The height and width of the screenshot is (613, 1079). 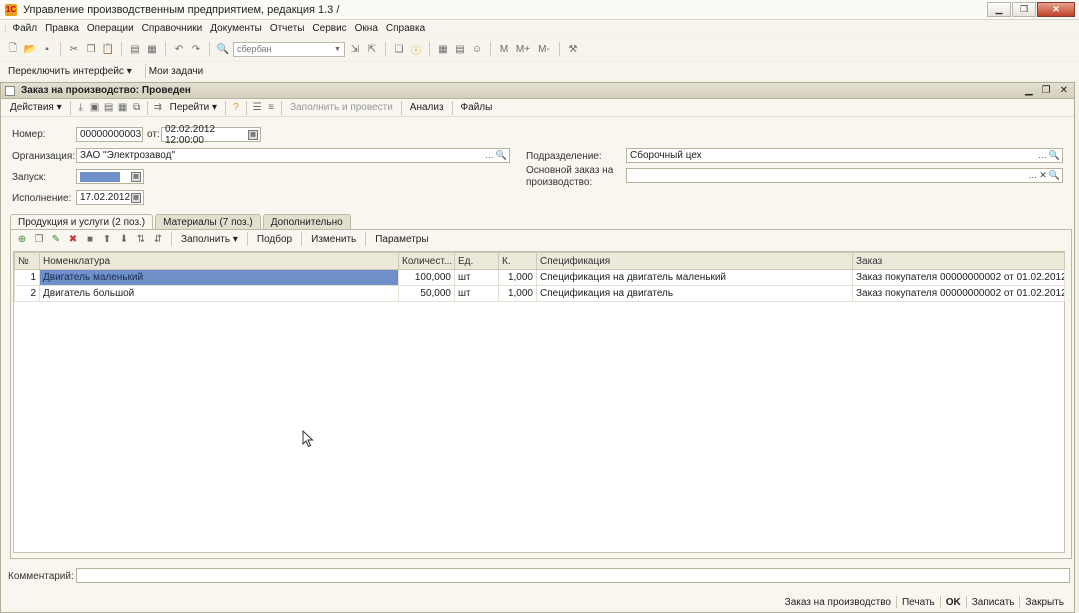 I want to click on end-edit-icon: ■, so click(x=90, y=239).